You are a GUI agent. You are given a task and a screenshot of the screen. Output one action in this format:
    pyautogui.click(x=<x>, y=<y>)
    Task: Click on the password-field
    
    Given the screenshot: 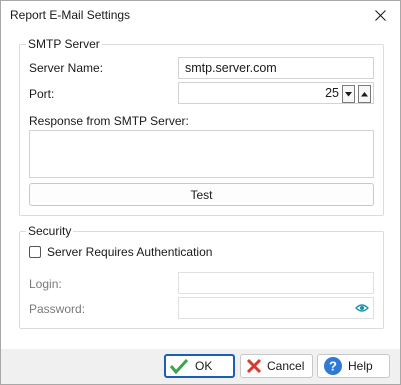 What is the action you would take?
    pyautogui.click(x=276, y=308)
    